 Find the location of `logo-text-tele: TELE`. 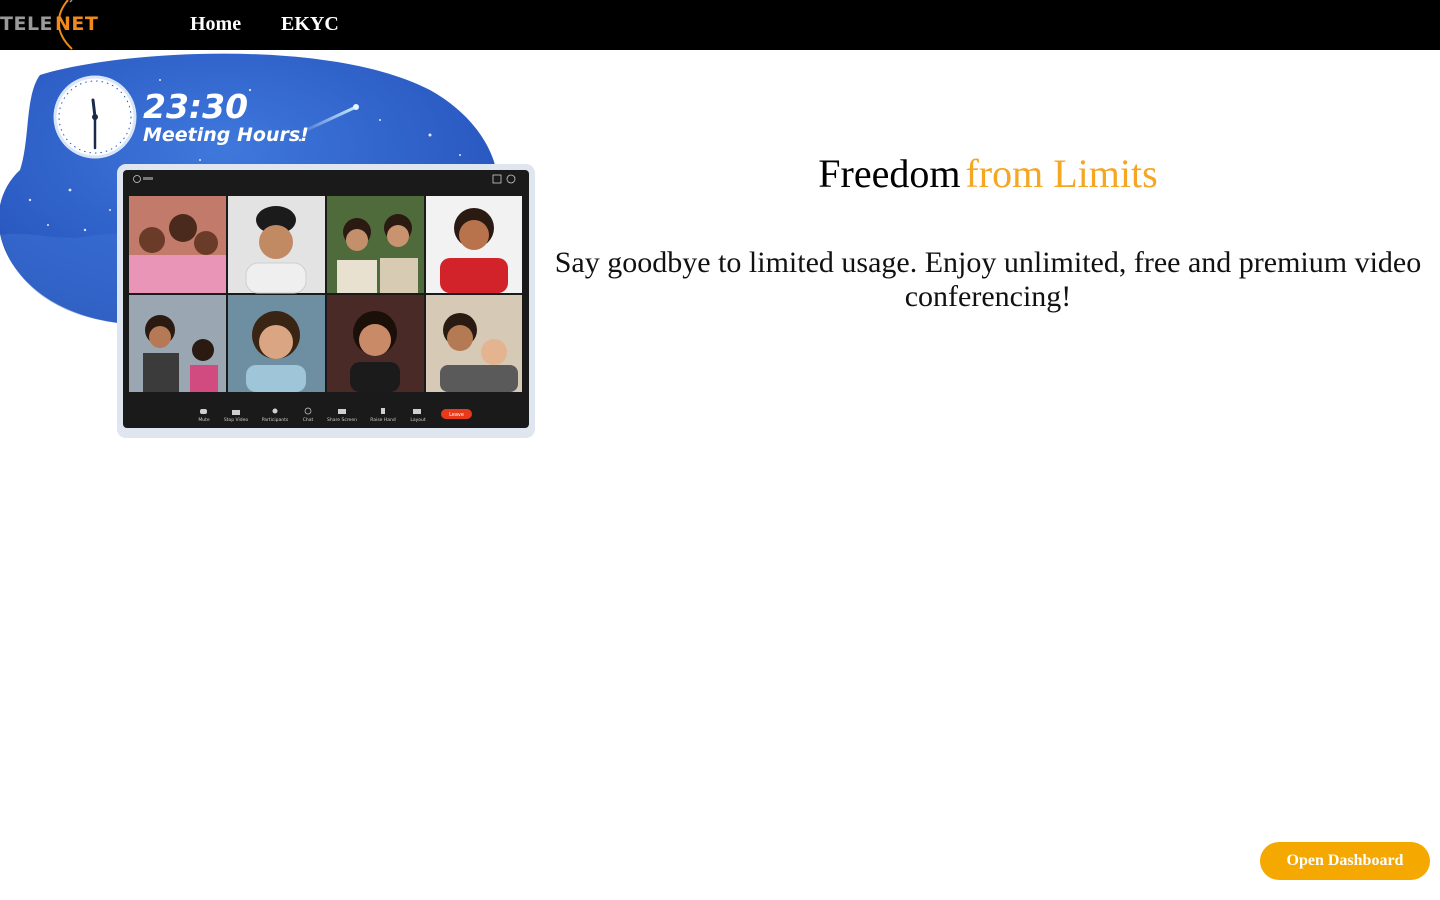

logo-text-tele: TELE is located at coordinates (27, 24).